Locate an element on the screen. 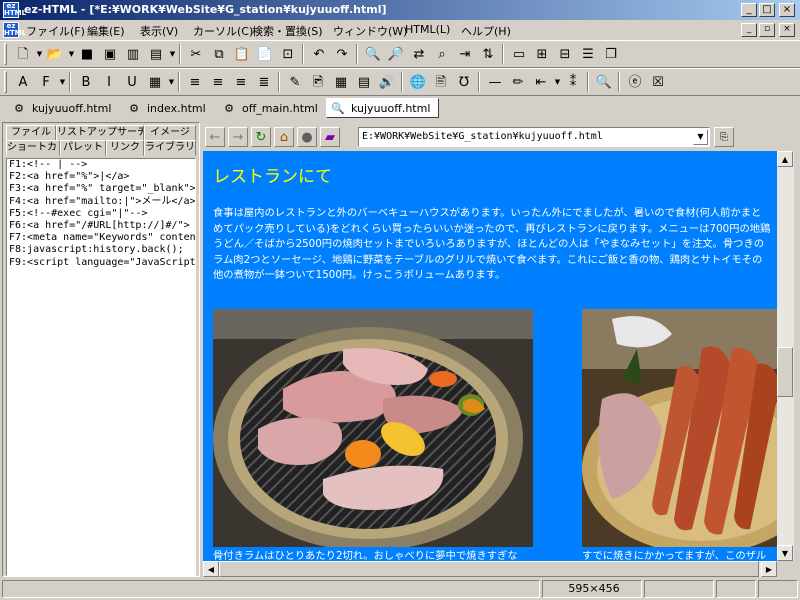 The height and width of the screenshot is (600, 800). panel-tab-link: リンク is located at coordinates (125, 148).